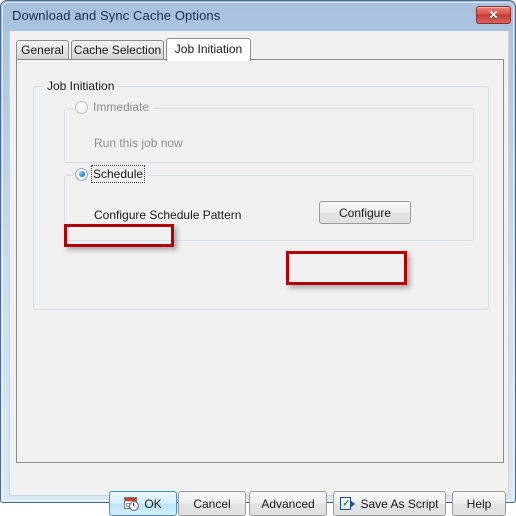 The image size is (516, 516). What do you see at coordinates (479, 503) in the screenshot?
I see `help-button: Help` at bounding box center [479, 503].